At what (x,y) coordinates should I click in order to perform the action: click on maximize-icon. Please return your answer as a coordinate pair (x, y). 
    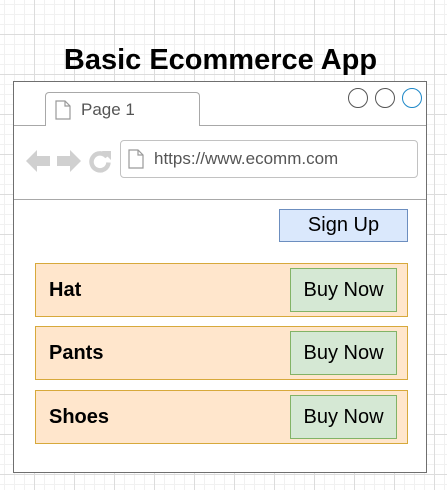
    Looking at the image, I should click on (385, 98).